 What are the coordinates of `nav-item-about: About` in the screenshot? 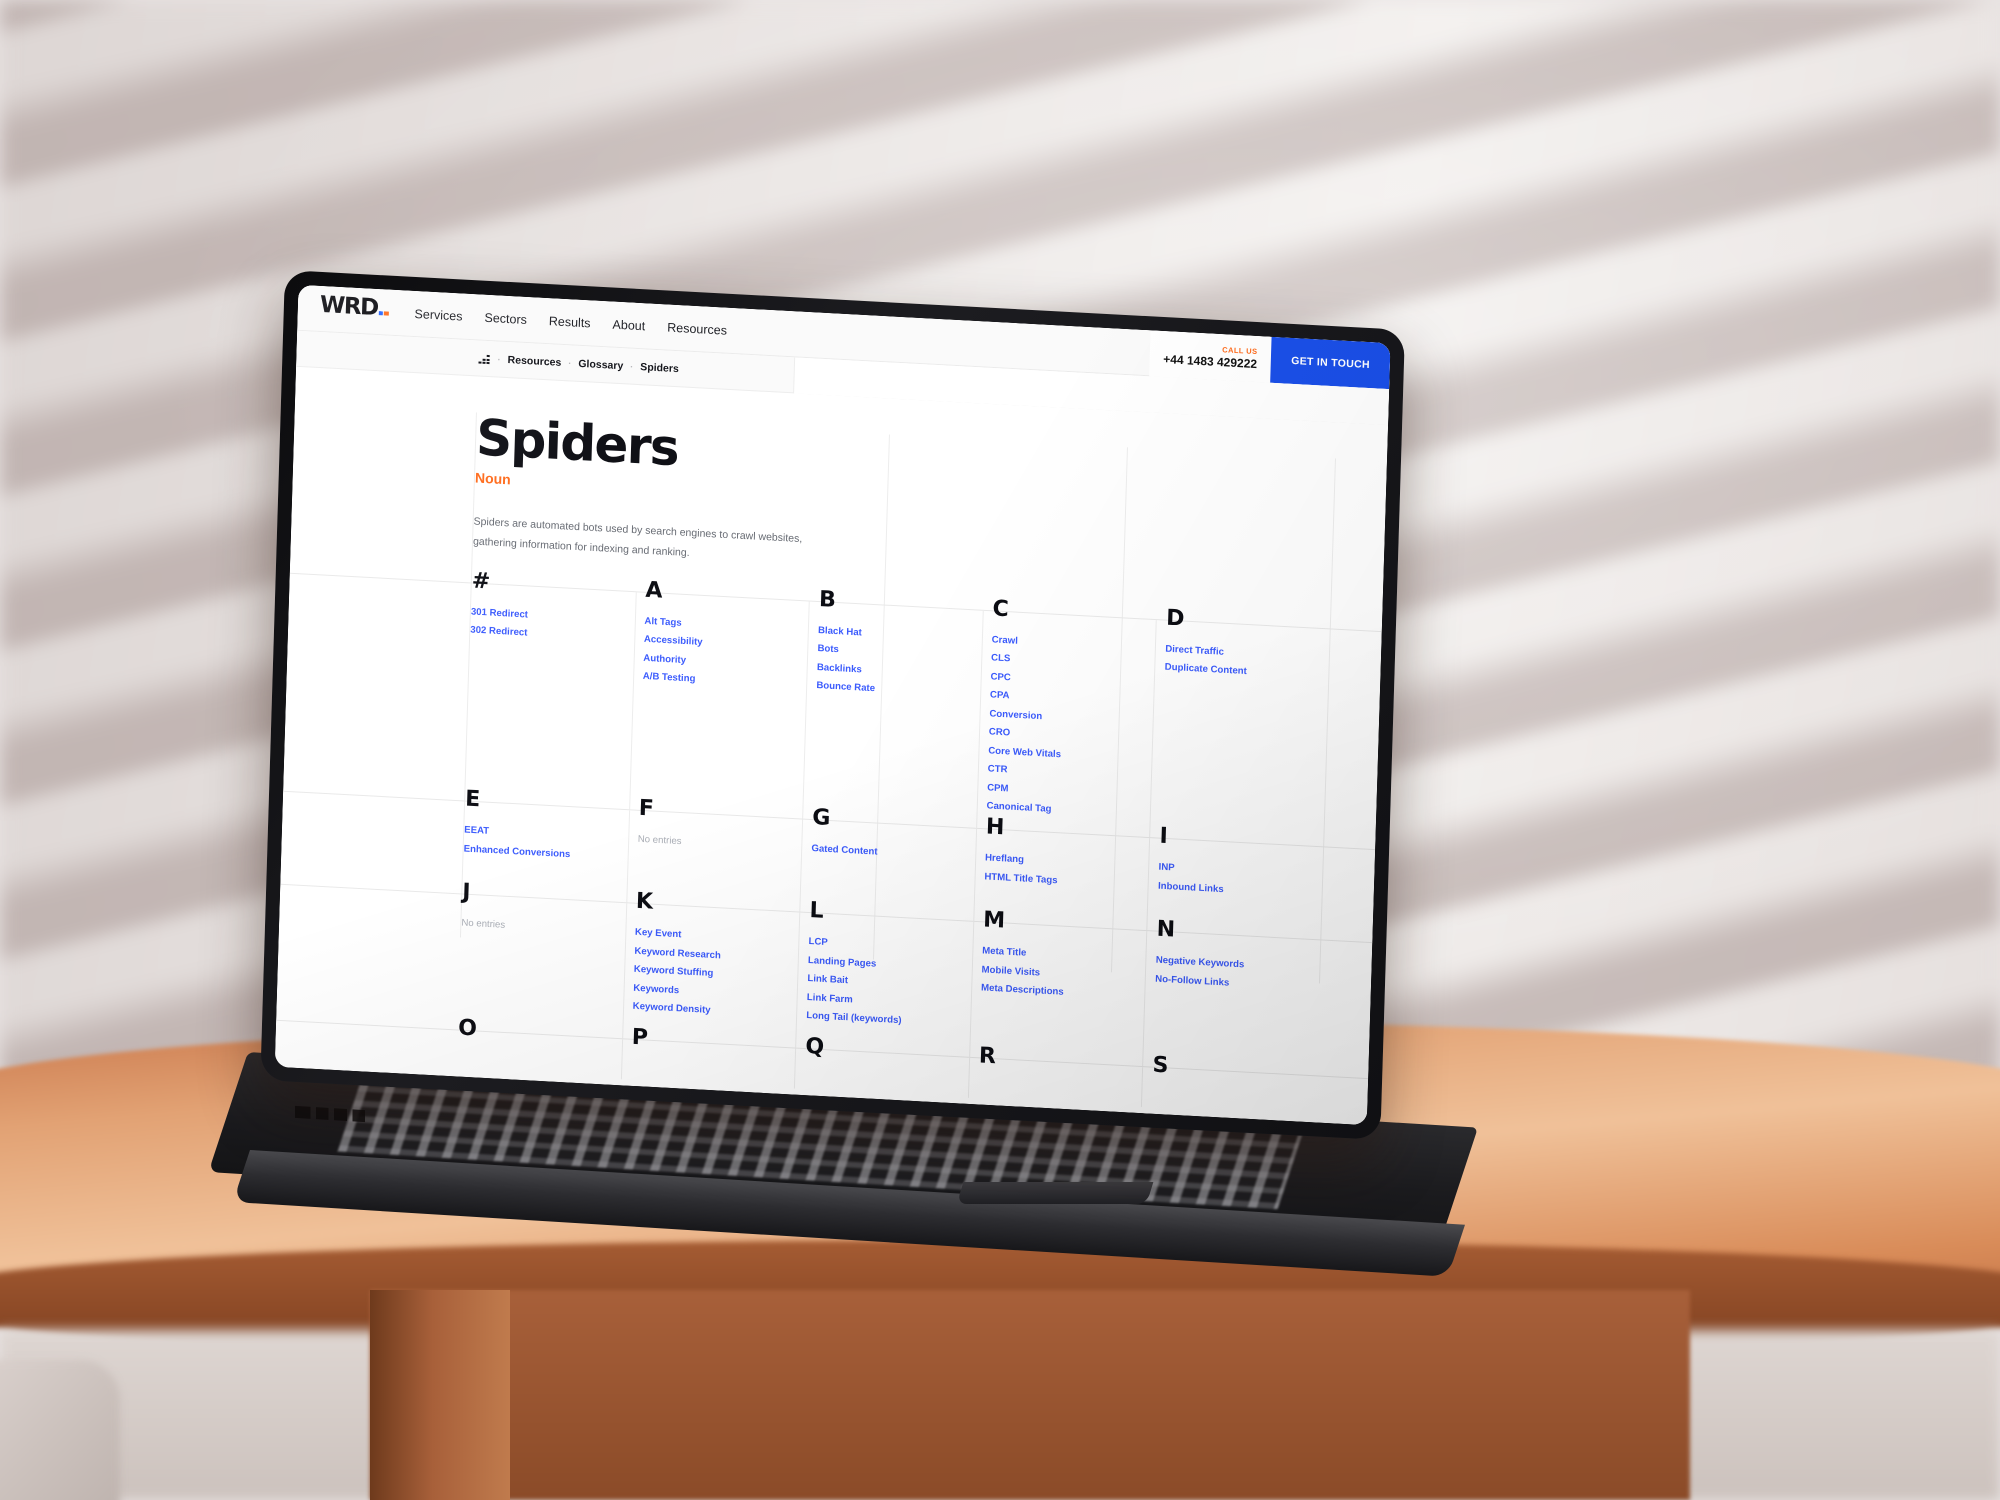 It's located at (628, 325).